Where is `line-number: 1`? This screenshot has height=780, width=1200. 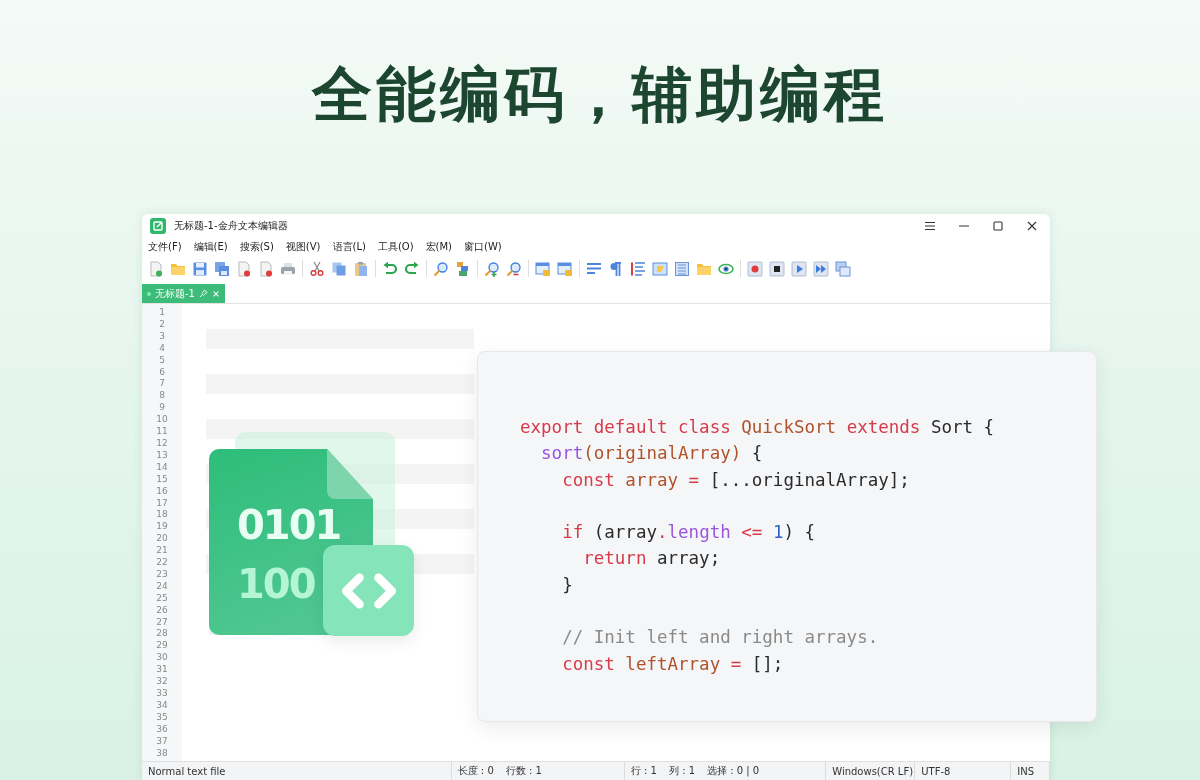
line-number: 1 is located at coordinates (162, 313).